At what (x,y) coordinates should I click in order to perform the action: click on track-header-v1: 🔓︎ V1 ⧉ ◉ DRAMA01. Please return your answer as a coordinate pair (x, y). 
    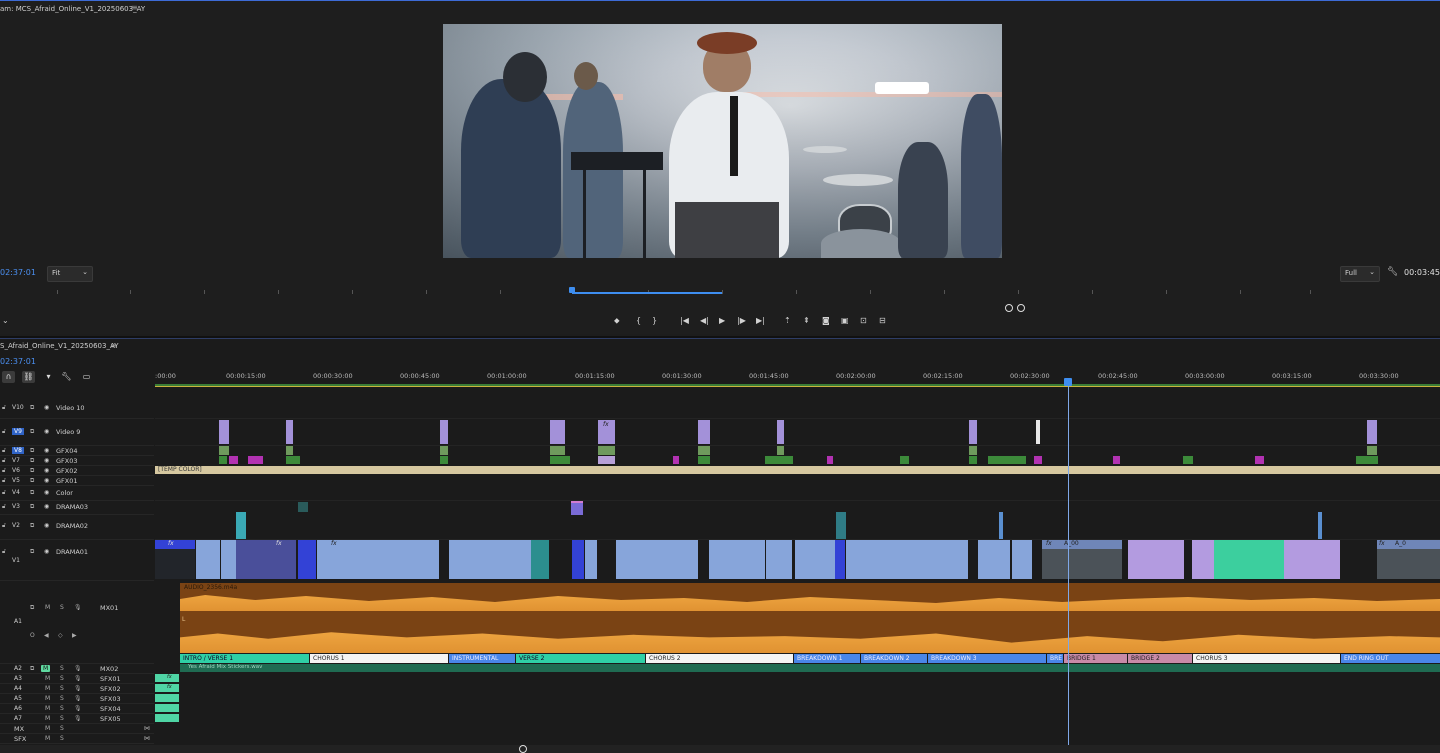
    Looking at the image, I should click on (77, 560).